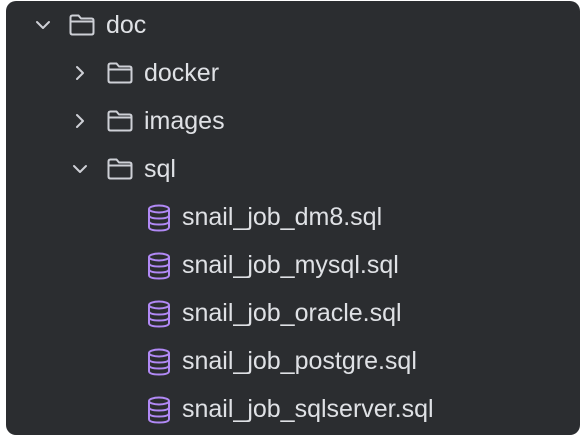 The height and width of the screenshot is (438, 586). I want to click on tree-file-snail-job-dm8: snail_job_dm8.sql, so click(293, 217).